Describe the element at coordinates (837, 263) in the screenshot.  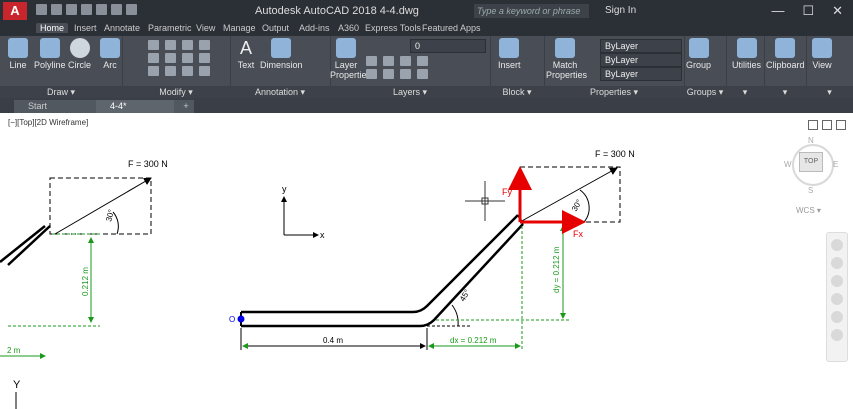
I see `pan-icon` at that location.